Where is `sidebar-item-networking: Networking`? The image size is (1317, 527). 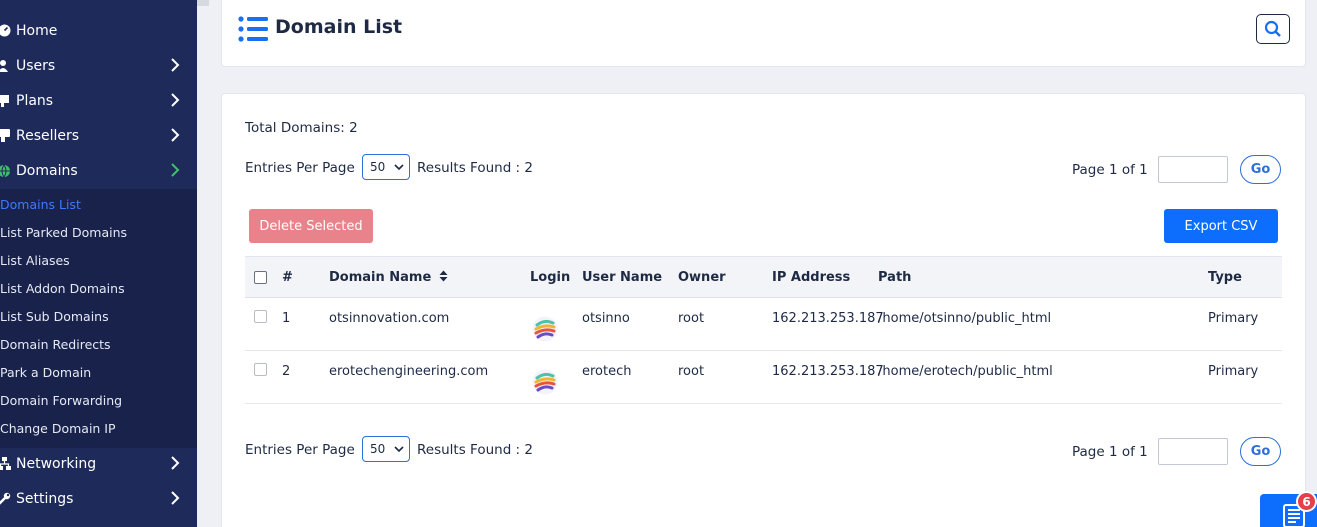
sidebar-item-networking: Networking is located at coordinates (98, 463).